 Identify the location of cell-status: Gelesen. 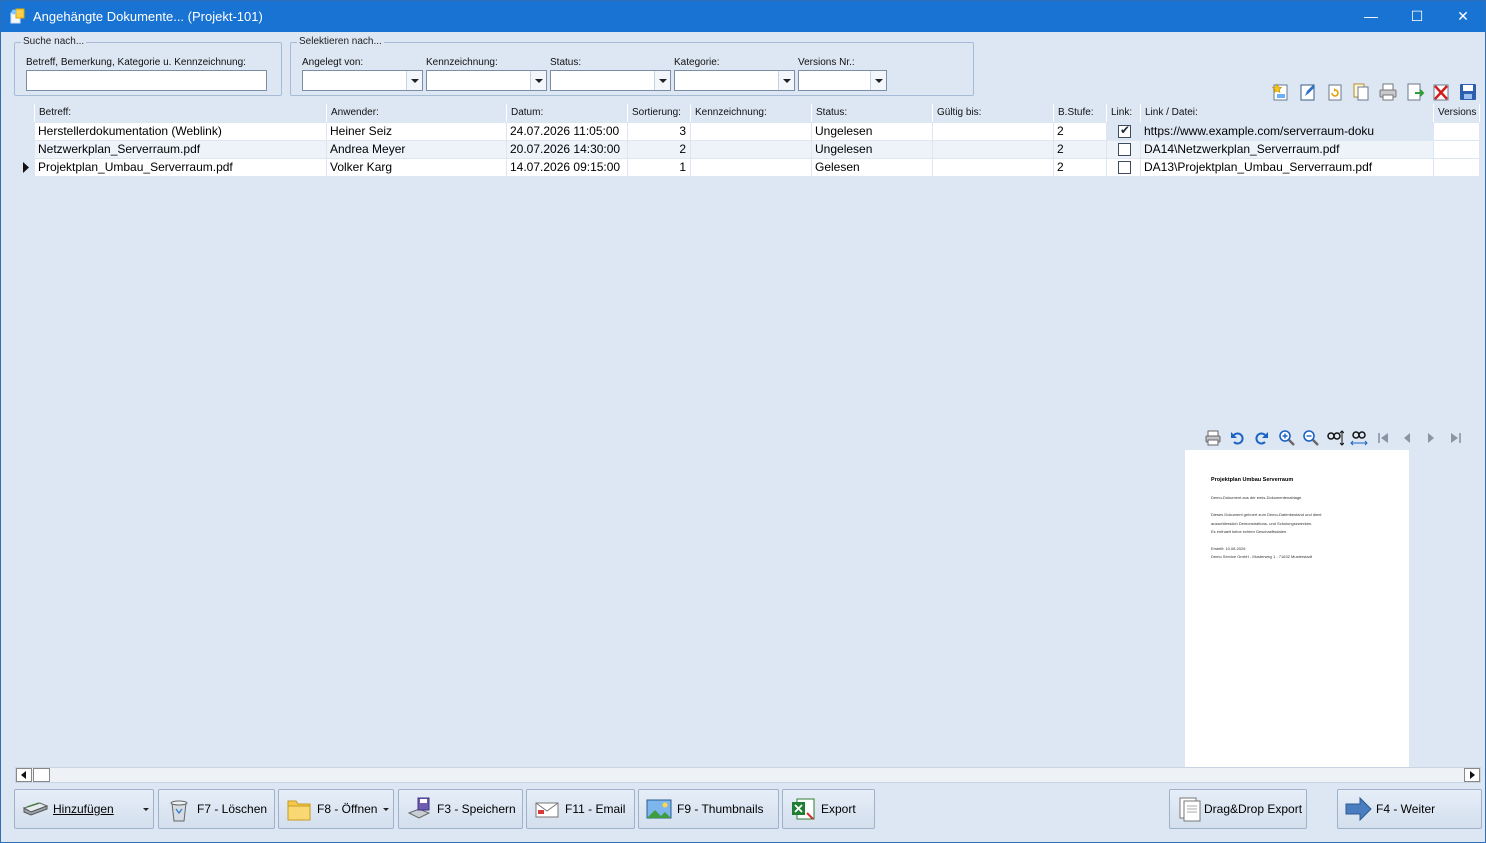
(872, 167).